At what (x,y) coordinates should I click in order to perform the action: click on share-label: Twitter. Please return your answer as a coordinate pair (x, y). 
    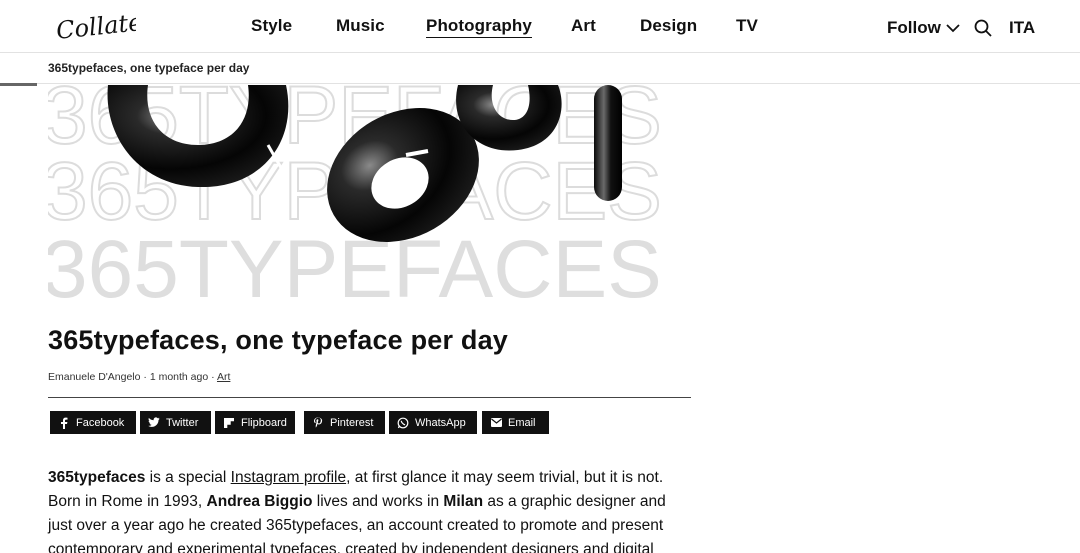
    Looking at the image, I should click on (182, 422).